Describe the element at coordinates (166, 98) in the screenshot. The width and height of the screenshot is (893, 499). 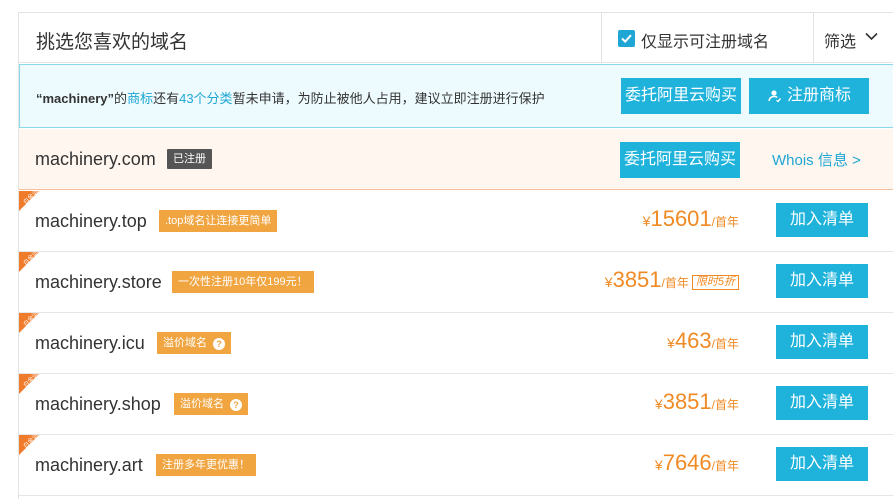
I see `notice-text-part: 还有` at that location.